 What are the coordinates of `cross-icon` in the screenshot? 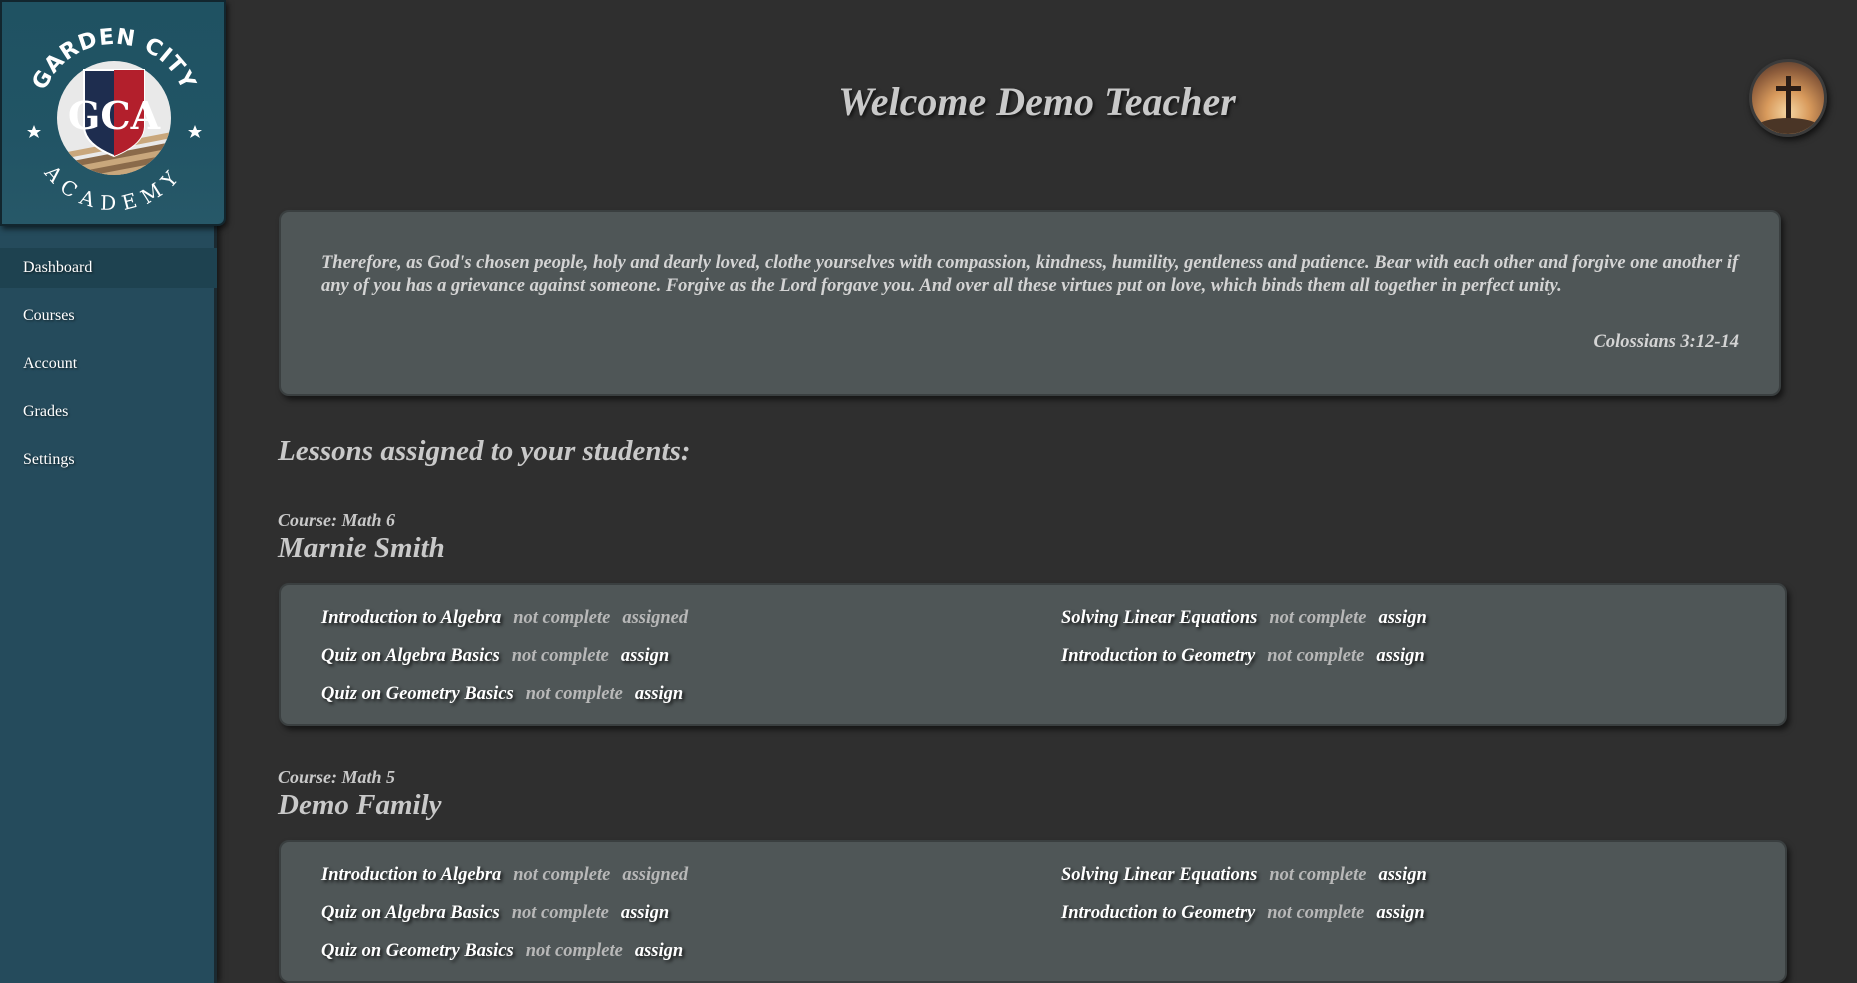 It's located at (1788, 105).